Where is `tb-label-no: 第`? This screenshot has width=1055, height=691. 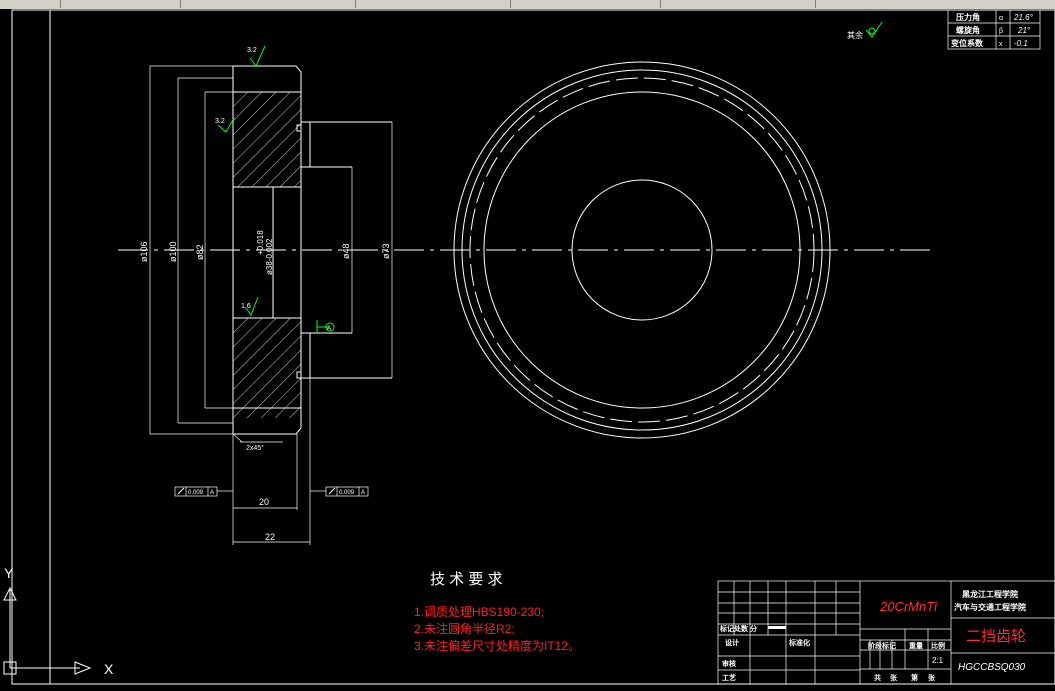
tb-label-no: 第 is located at coordinates (914, 677).